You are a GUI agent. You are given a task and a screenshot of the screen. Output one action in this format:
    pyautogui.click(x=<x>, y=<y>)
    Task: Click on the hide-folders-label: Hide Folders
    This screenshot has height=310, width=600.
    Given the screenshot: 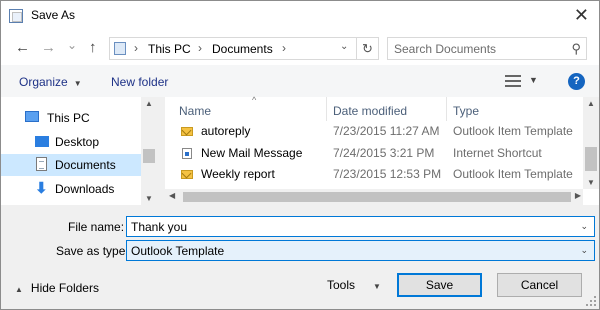 What is the action you would take?
    pyautogui.click(x=64, y=288)
    